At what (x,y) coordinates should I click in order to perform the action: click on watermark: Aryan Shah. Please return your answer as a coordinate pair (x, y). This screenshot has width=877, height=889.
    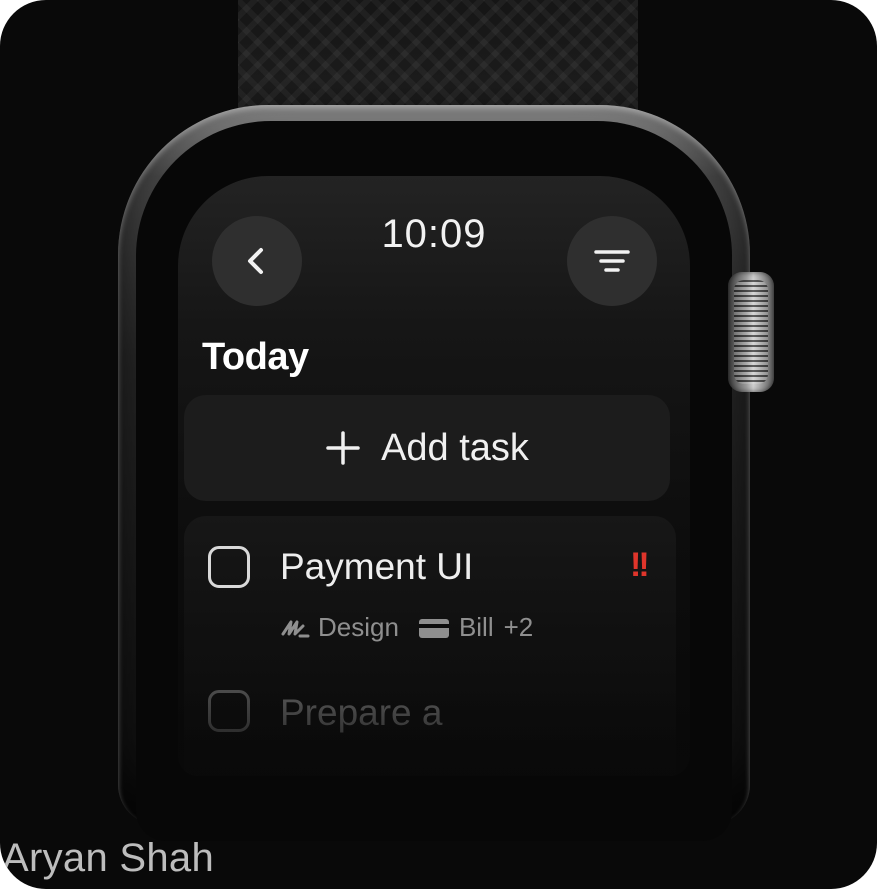
    Looking at the image, I should click on (108, 858).